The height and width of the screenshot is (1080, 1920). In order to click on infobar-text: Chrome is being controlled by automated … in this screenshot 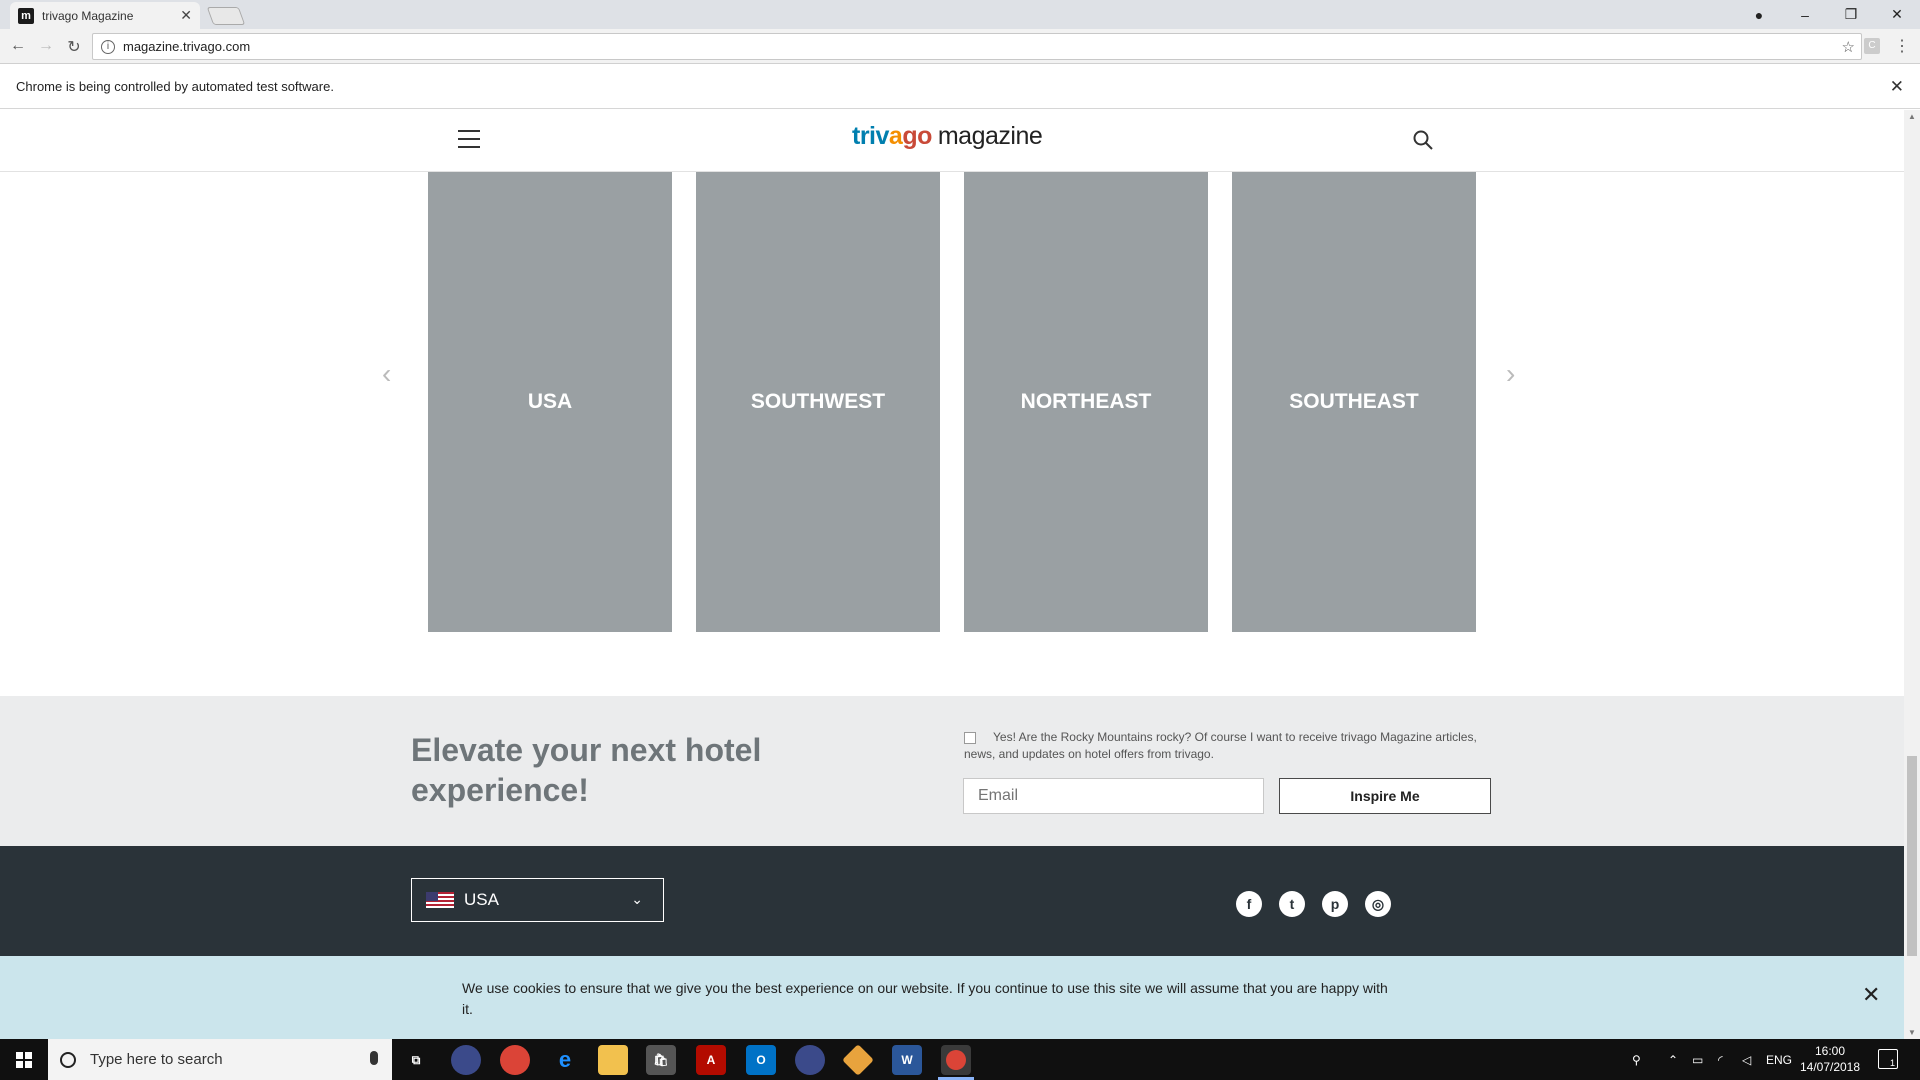, I will do `click(175, 86)`.